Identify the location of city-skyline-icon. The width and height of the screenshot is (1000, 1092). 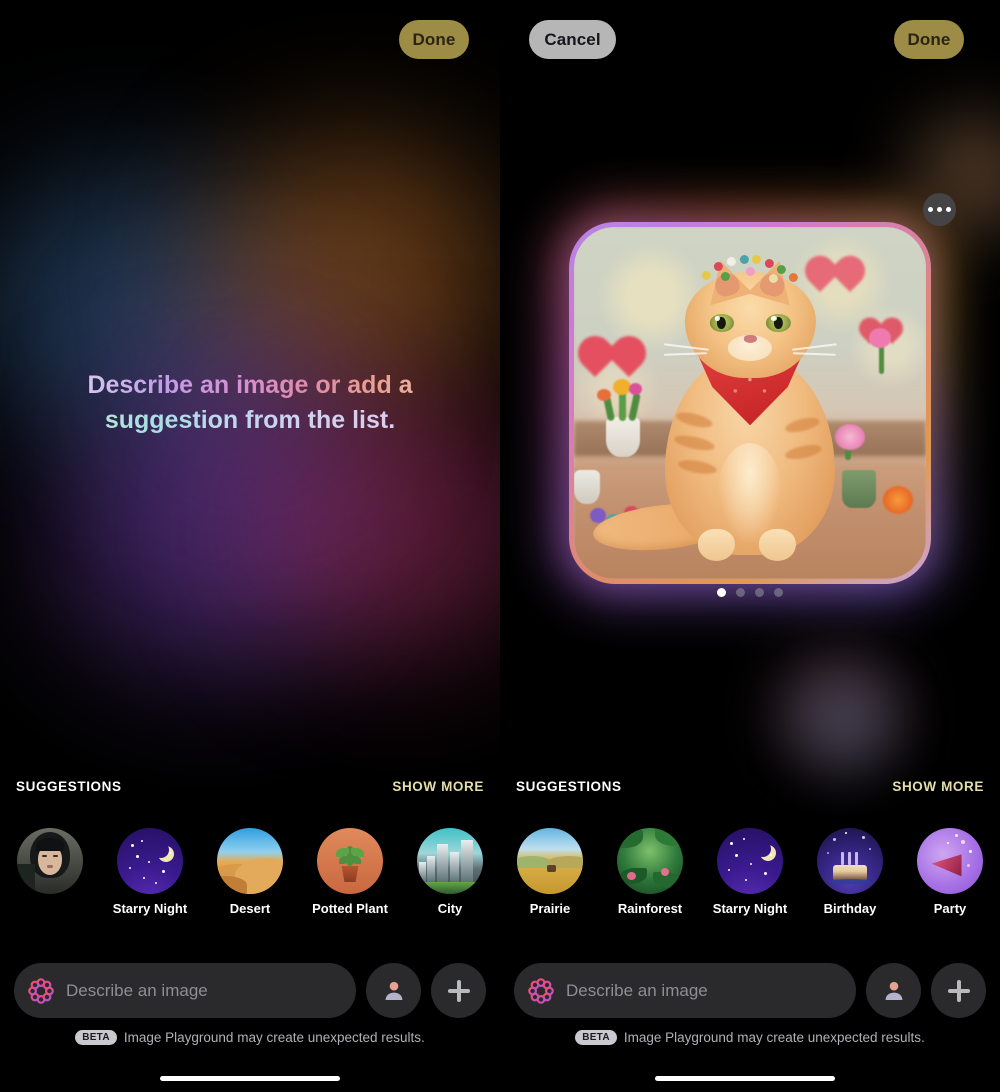
(450, 861).